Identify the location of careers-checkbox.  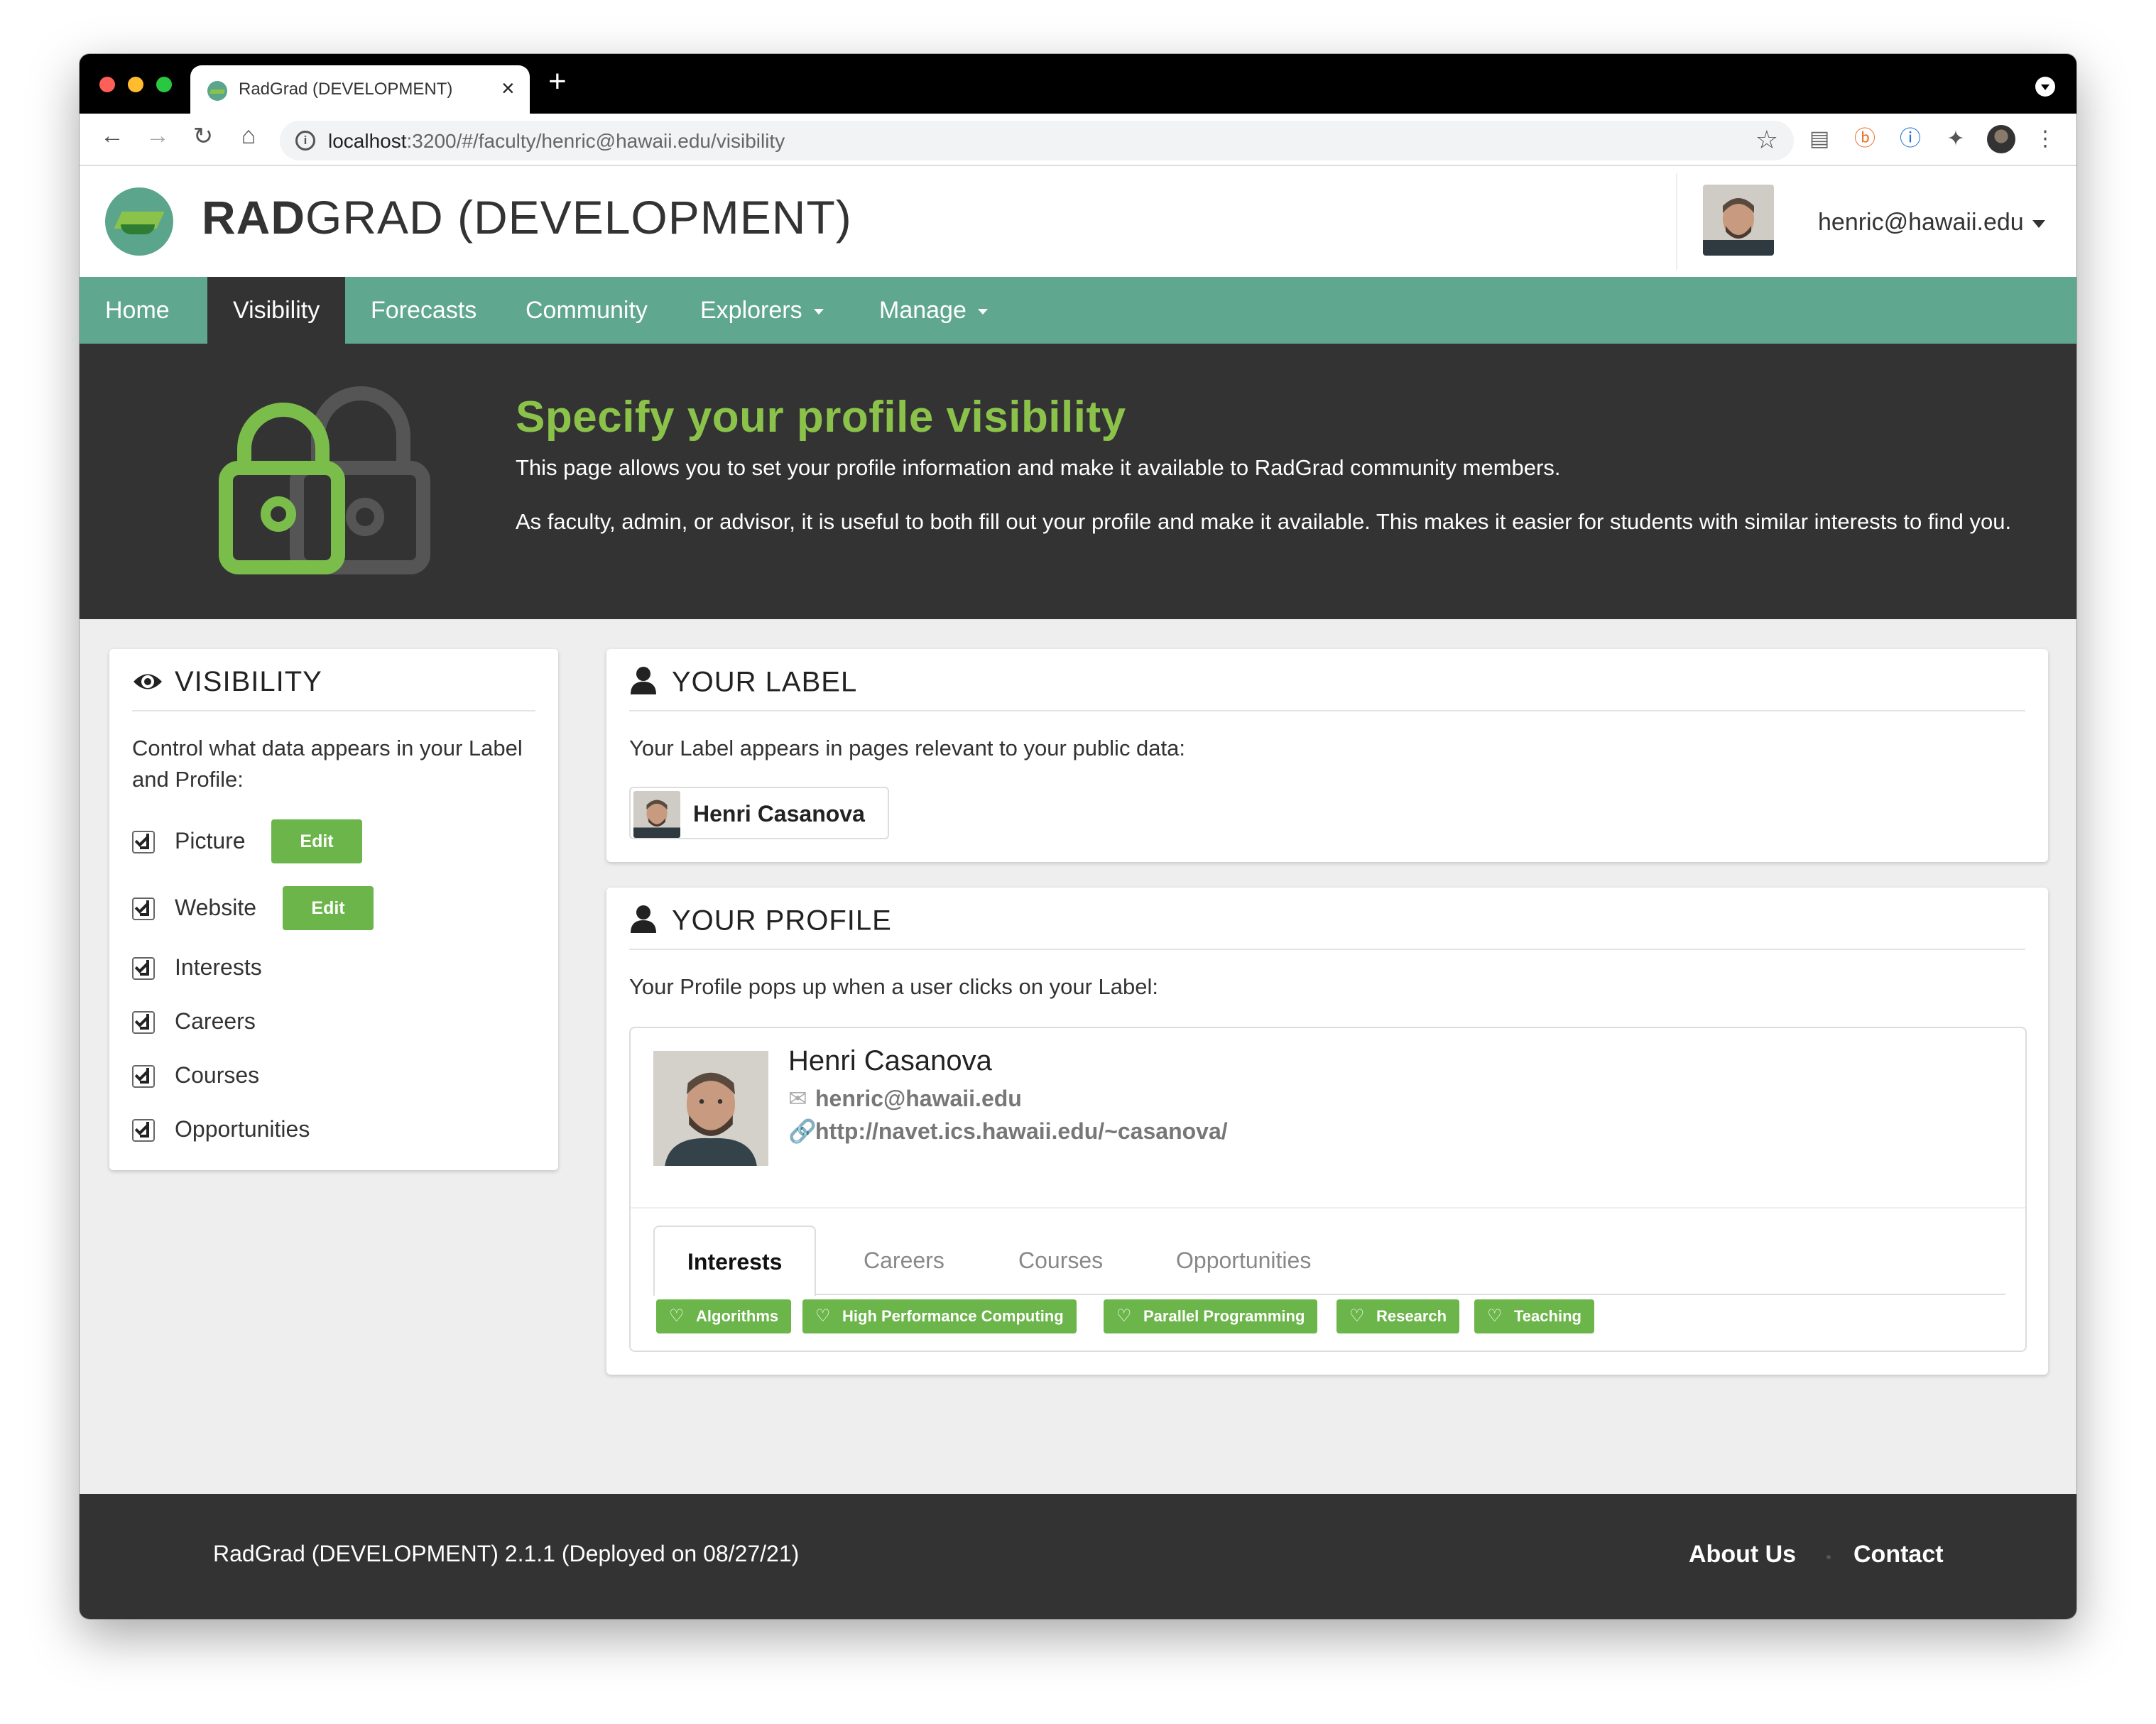
(144, 1022).